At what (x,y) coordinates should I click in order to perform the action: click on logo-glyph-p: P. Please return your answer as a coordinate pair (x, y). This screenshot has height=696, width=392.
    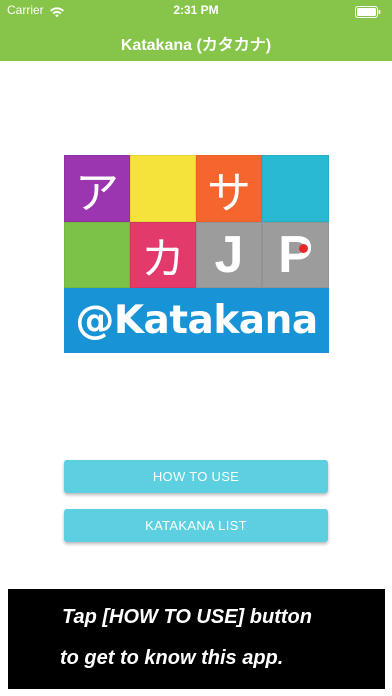
    Looking at the image, I should click on (295, 255).